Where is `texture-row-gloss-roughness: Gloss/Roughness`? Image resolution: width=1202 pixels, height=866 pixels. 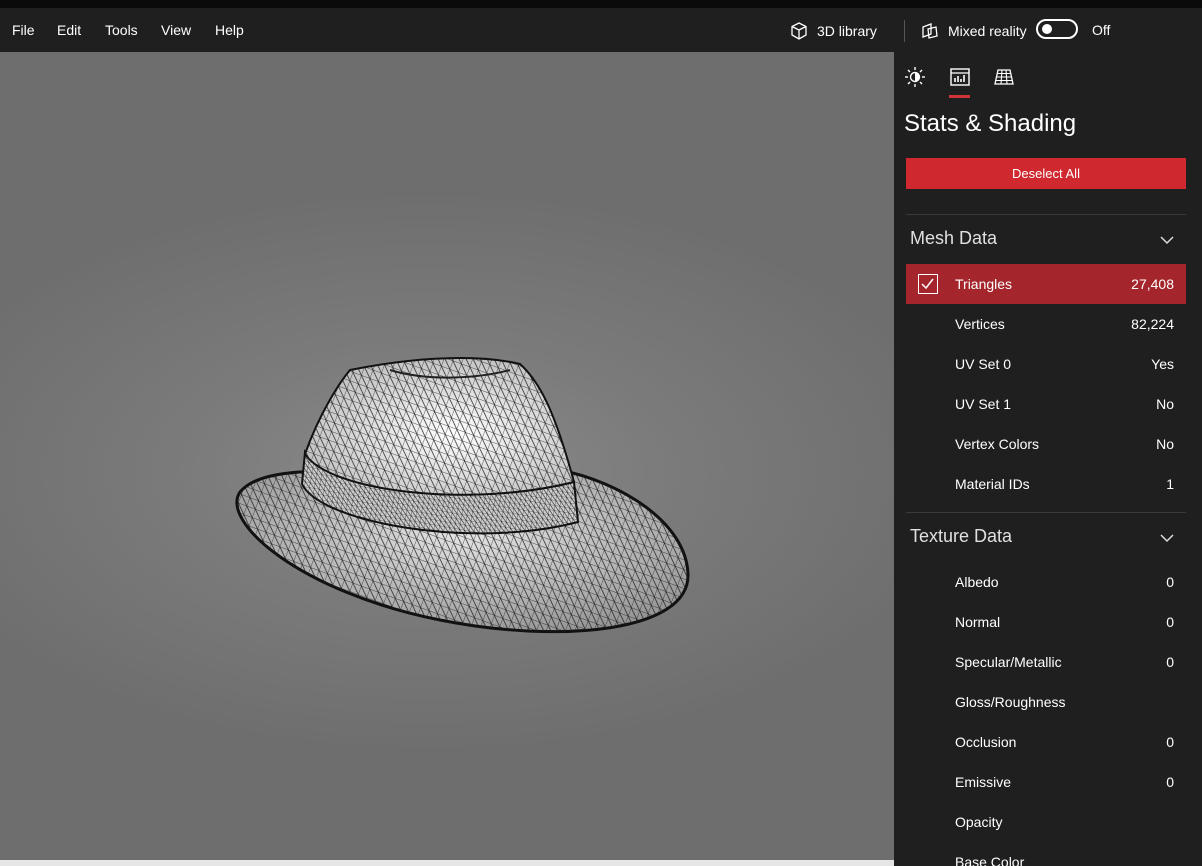
texture-row-gloss-roughness: Gloss/Roughness is located at coordinates (1046, 702).